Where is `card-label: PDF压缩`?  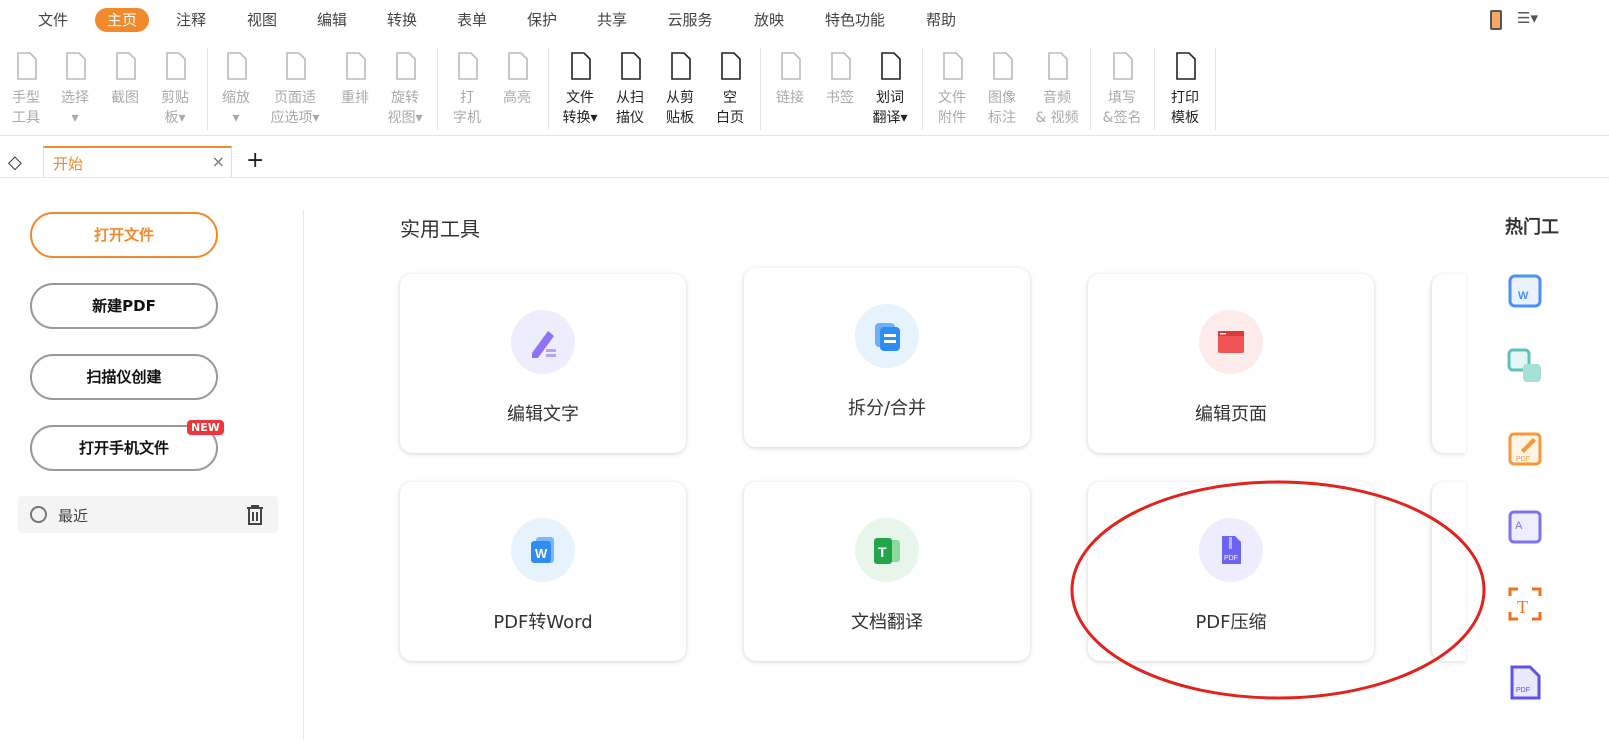 card-label: PDF压缩 is located at coordinates (1231, 622).